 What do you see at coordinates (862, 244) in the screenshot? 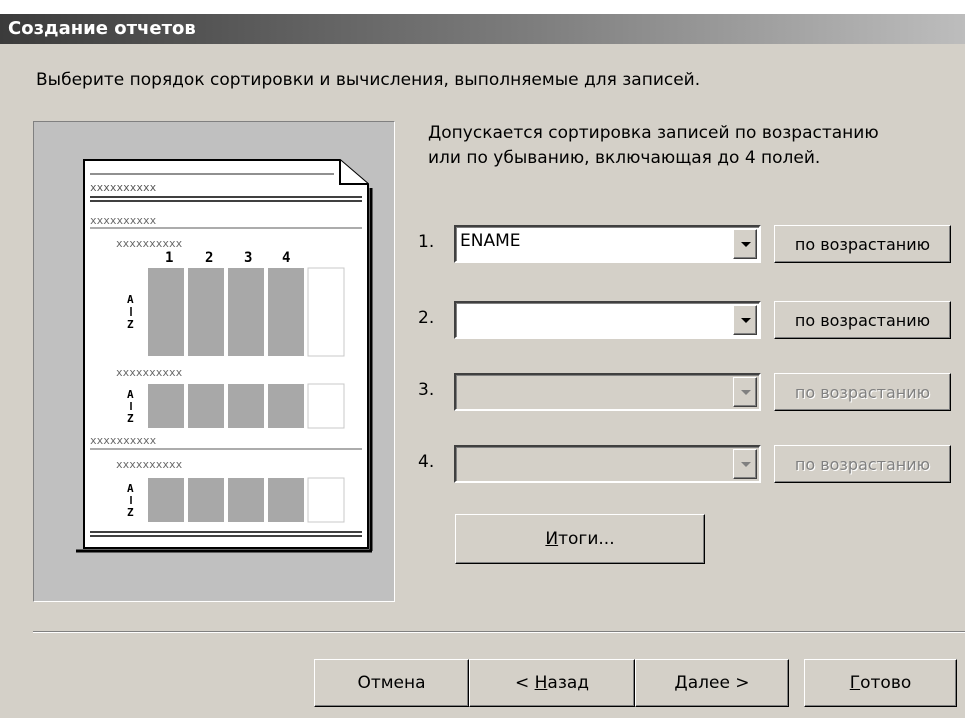
I see `sort-order-1-button: по возрастанию` at bounding box center [862, 244].